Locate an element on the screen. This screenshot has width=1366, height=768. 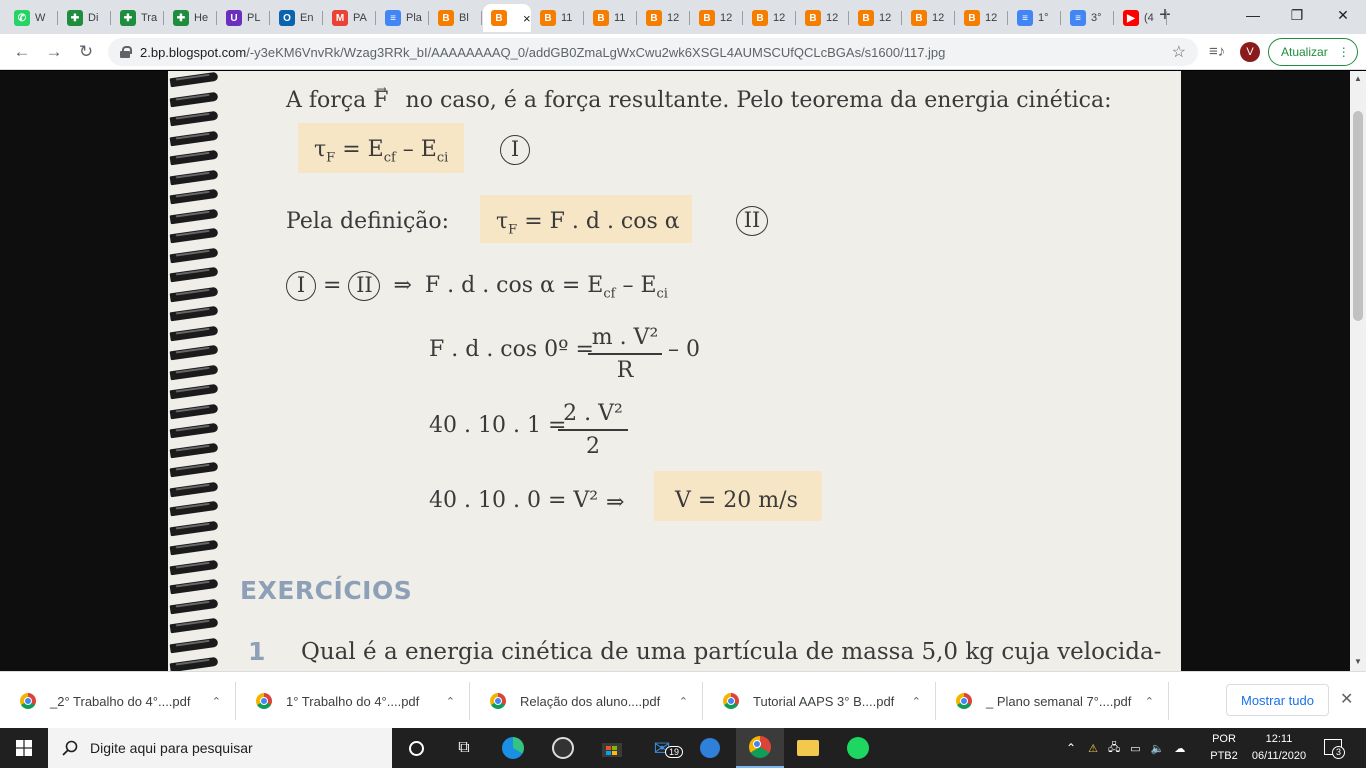
media-queue-icon: ≡♪ is located at coordinates (1217, 51).